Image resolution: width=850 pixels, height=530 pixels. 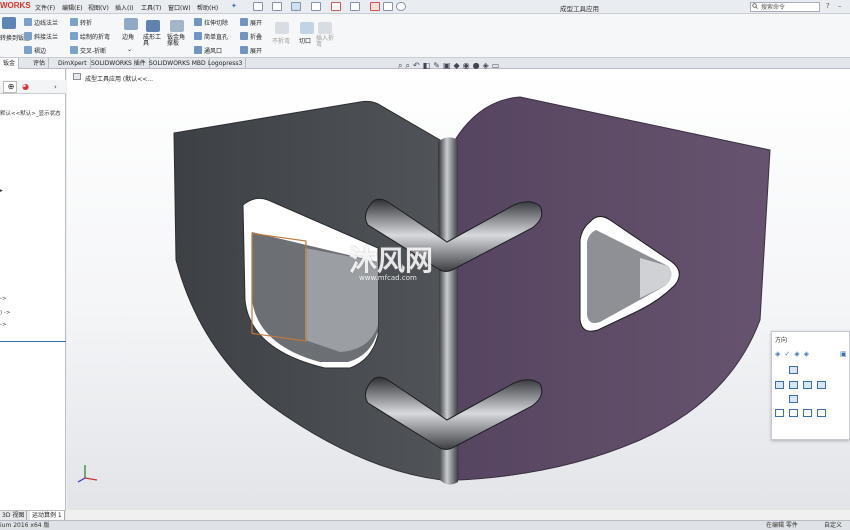 What do you see at coordinates (29, 87) in the screenshot?
I see `appearance-tab-icon: ◕` at bounding box center [29, 87].